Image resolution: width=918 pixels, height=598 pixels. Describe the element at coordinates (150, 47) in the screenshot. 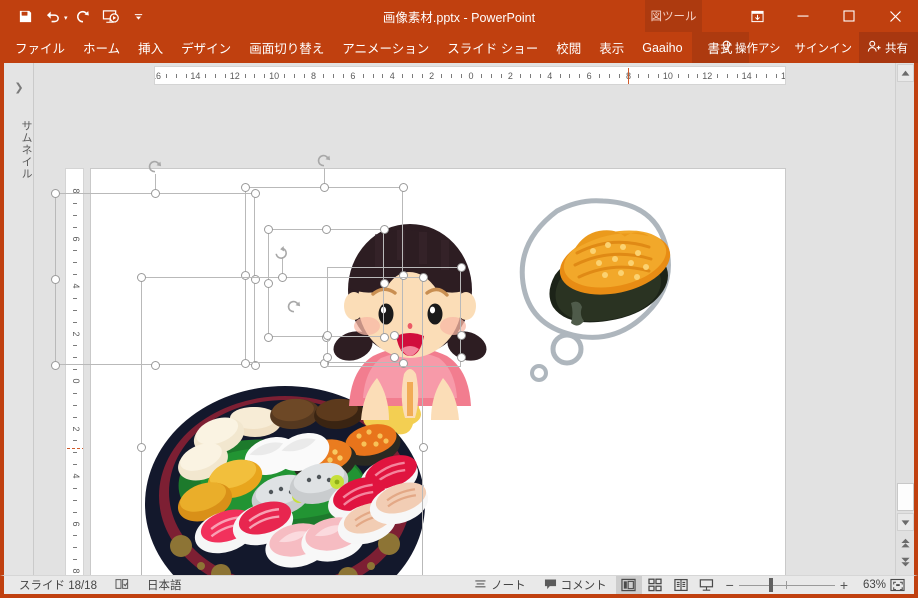

I see `tab-insert: 挿入` at that location.